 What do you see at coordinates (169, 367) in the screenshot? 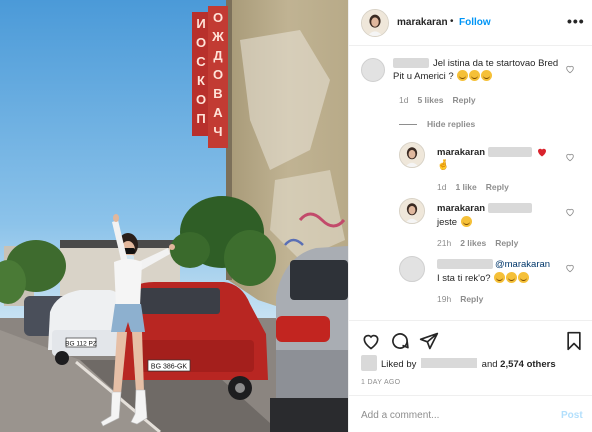
I see `svg-text: BG 386-GK` at bounding box center [169, 367].